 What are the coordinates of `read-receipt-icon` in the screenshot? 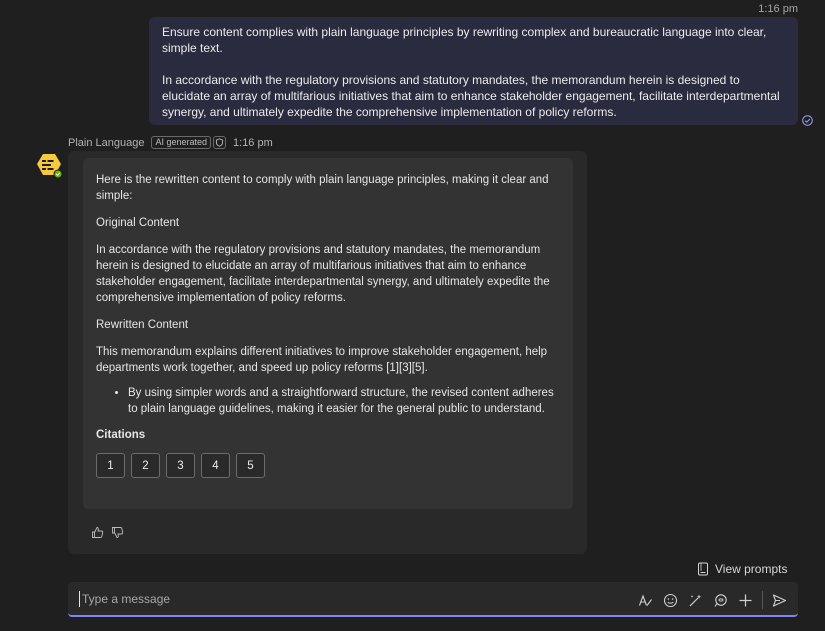 It's located at (807, 120).